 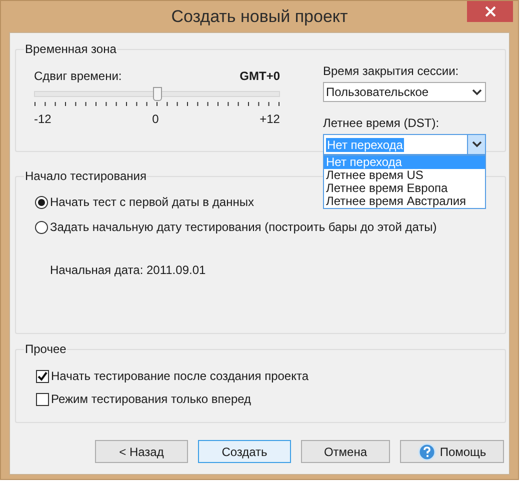 I want to click on checkbox-label: Режим тестирования только вперед, so click(x=151, y=399).